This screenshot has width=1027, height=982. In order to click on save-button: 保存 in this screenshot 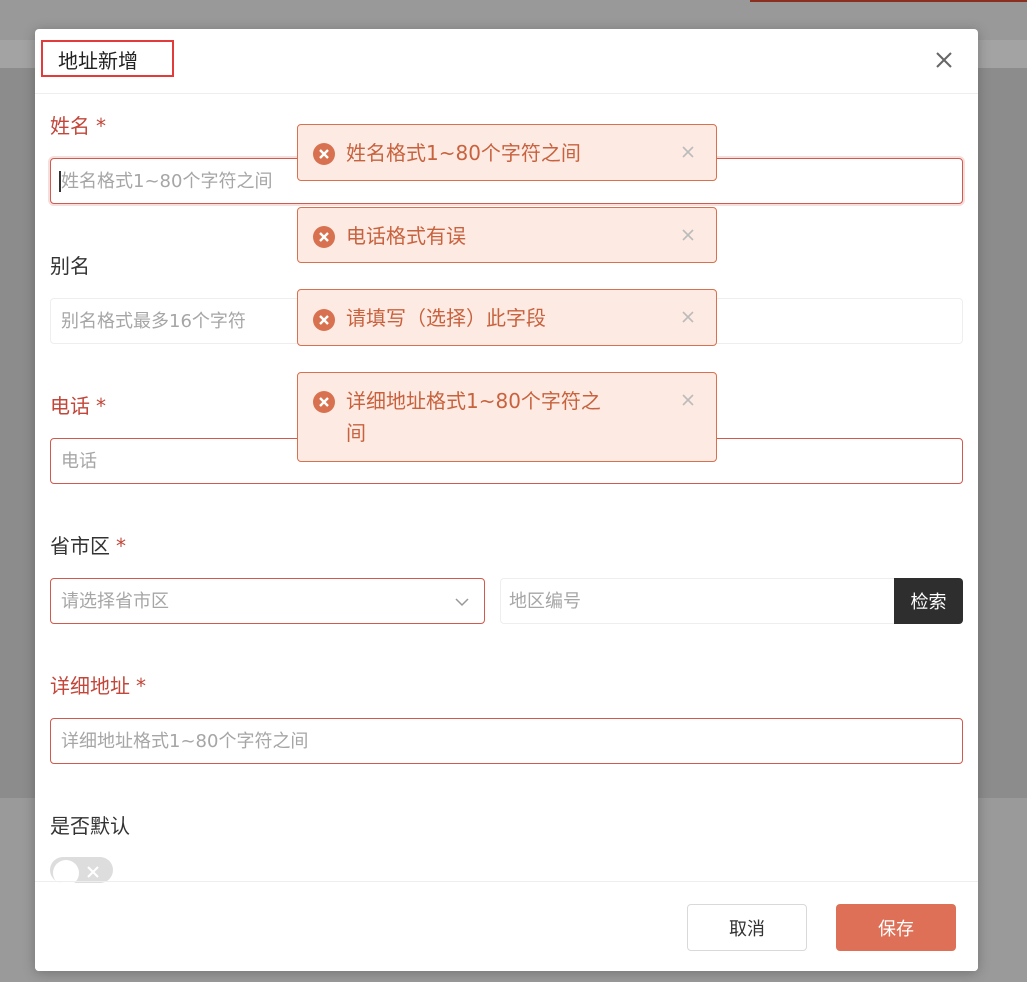, I will do `click(896, 927)`.